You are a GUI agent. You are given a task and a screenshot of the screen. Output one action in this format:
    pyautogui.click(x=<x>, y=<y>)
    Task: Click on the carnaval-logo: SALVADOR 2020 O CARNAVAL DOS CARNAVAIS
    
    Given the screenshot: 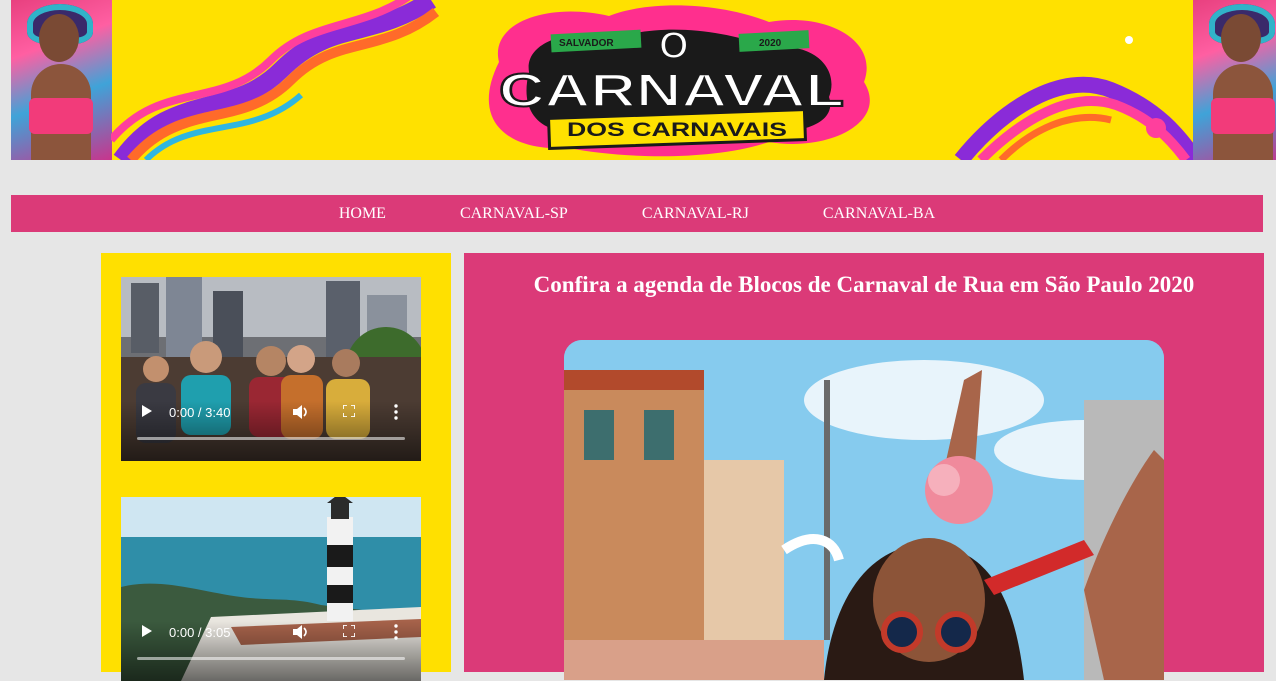 What is the action you would take?
    pyautogui.click(x=679, y=81)
    